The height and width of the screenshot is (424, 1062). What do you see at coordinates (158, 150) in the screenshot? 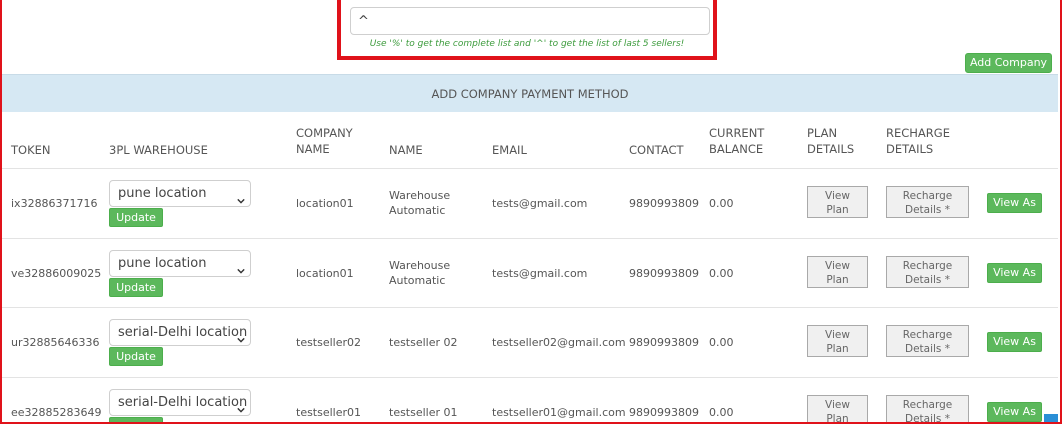
I see `col-warehouse: 3PL WAREHOUSE` at bounding box center [158, 150].